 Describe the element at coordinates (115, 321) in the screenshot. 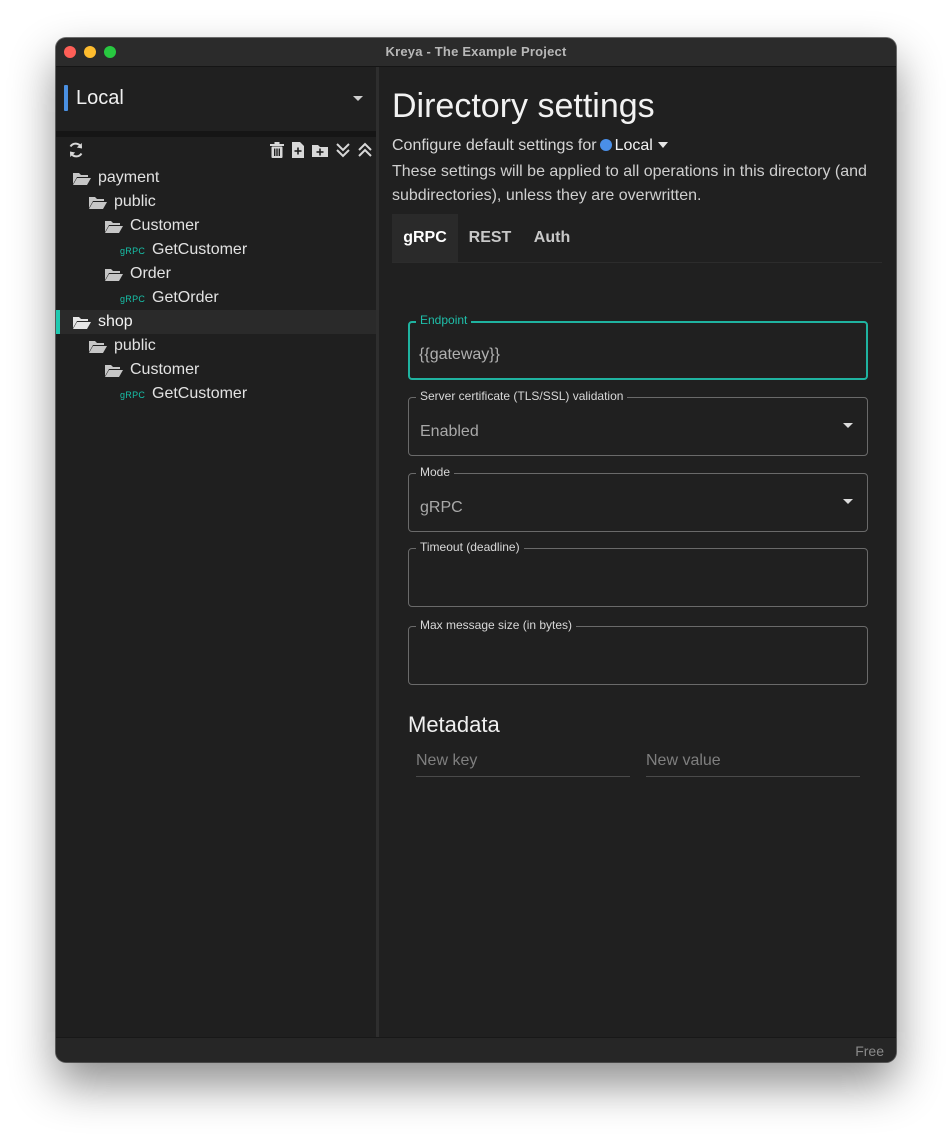

I see `tree-item-label: shop` at that location.